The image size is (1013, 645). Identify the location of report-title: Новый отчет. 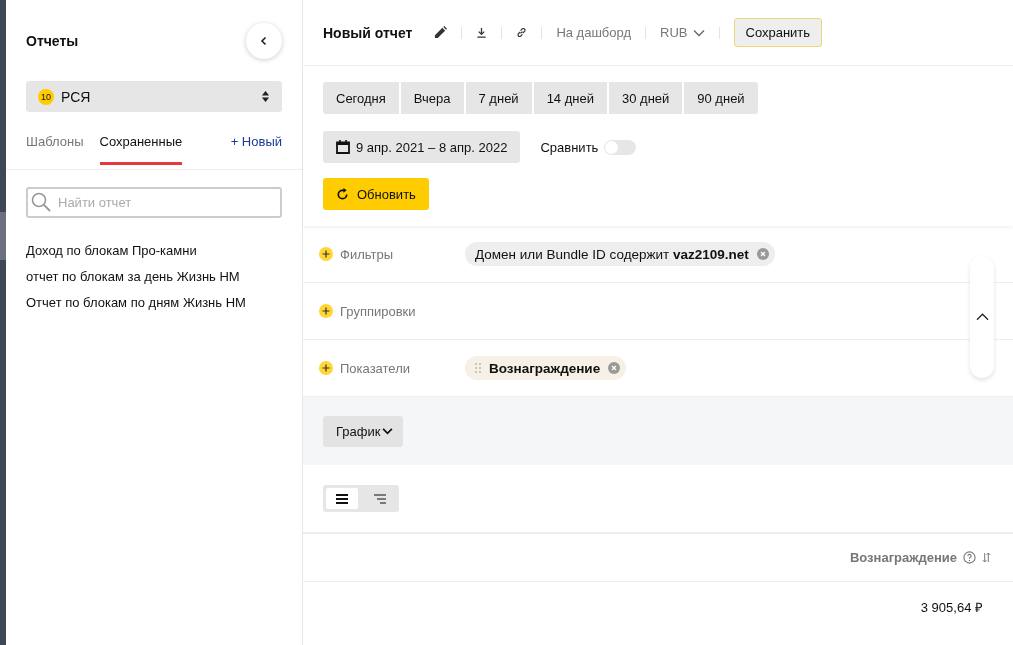
(368, 32).